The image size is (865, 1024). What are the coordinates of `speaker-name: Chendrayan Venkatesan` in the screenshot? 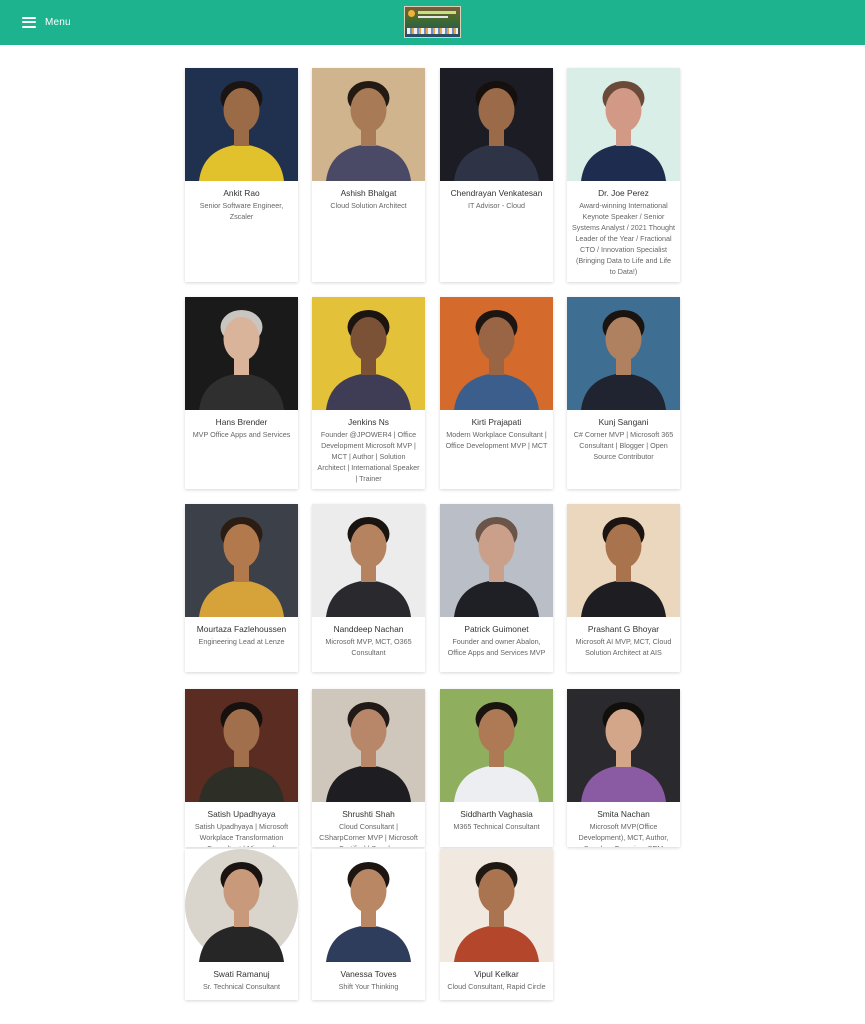 It's located at (496, 193).